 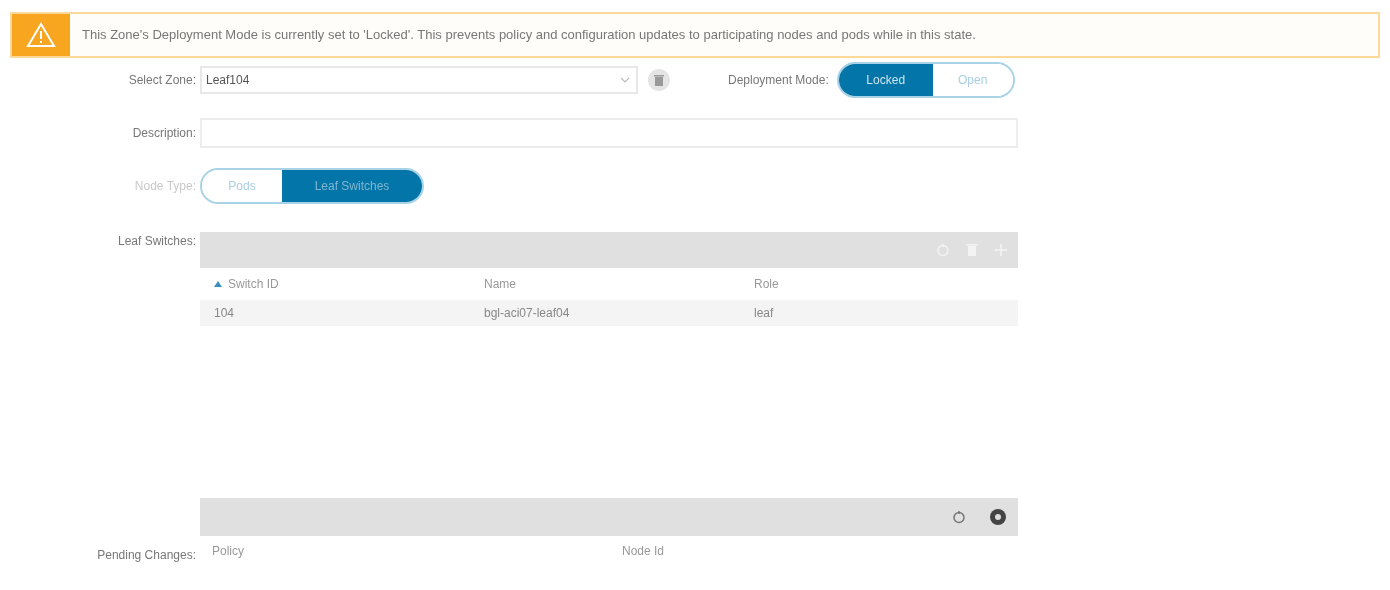 What do you see at coordinates (814, 551) in the screenshot?
I see `column-header: Node Id` at bounding box center [814, 551].